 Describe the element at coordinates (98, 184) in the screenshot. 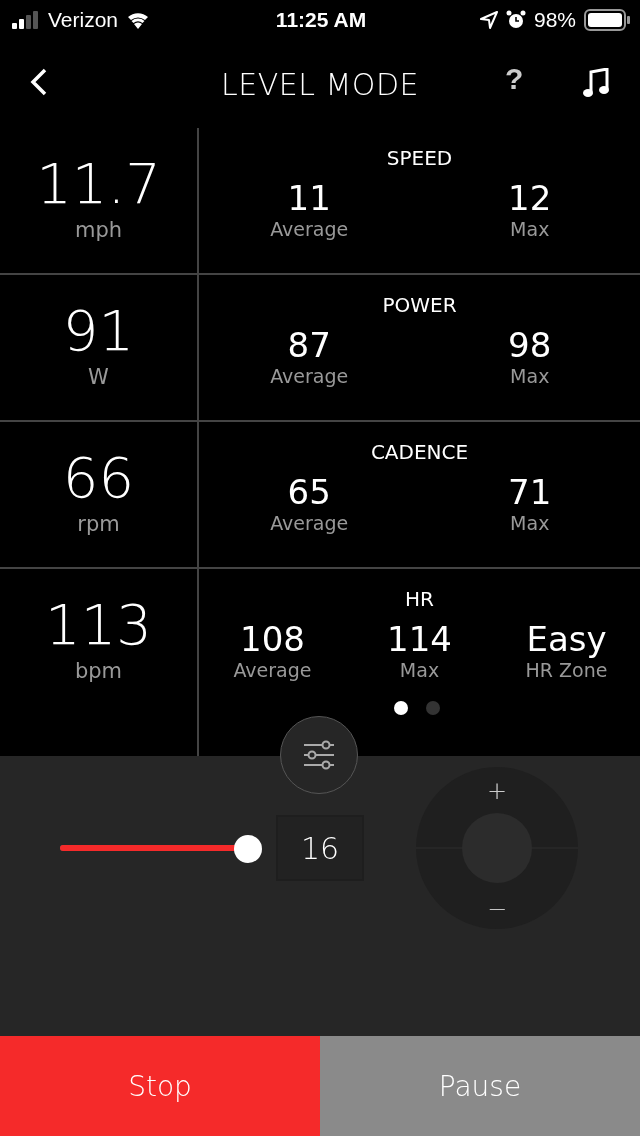

I see `current-value: 11.7` at that location.